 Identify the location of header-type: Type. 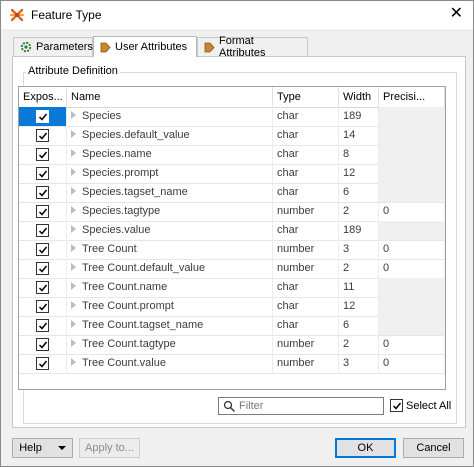
(306, 97).